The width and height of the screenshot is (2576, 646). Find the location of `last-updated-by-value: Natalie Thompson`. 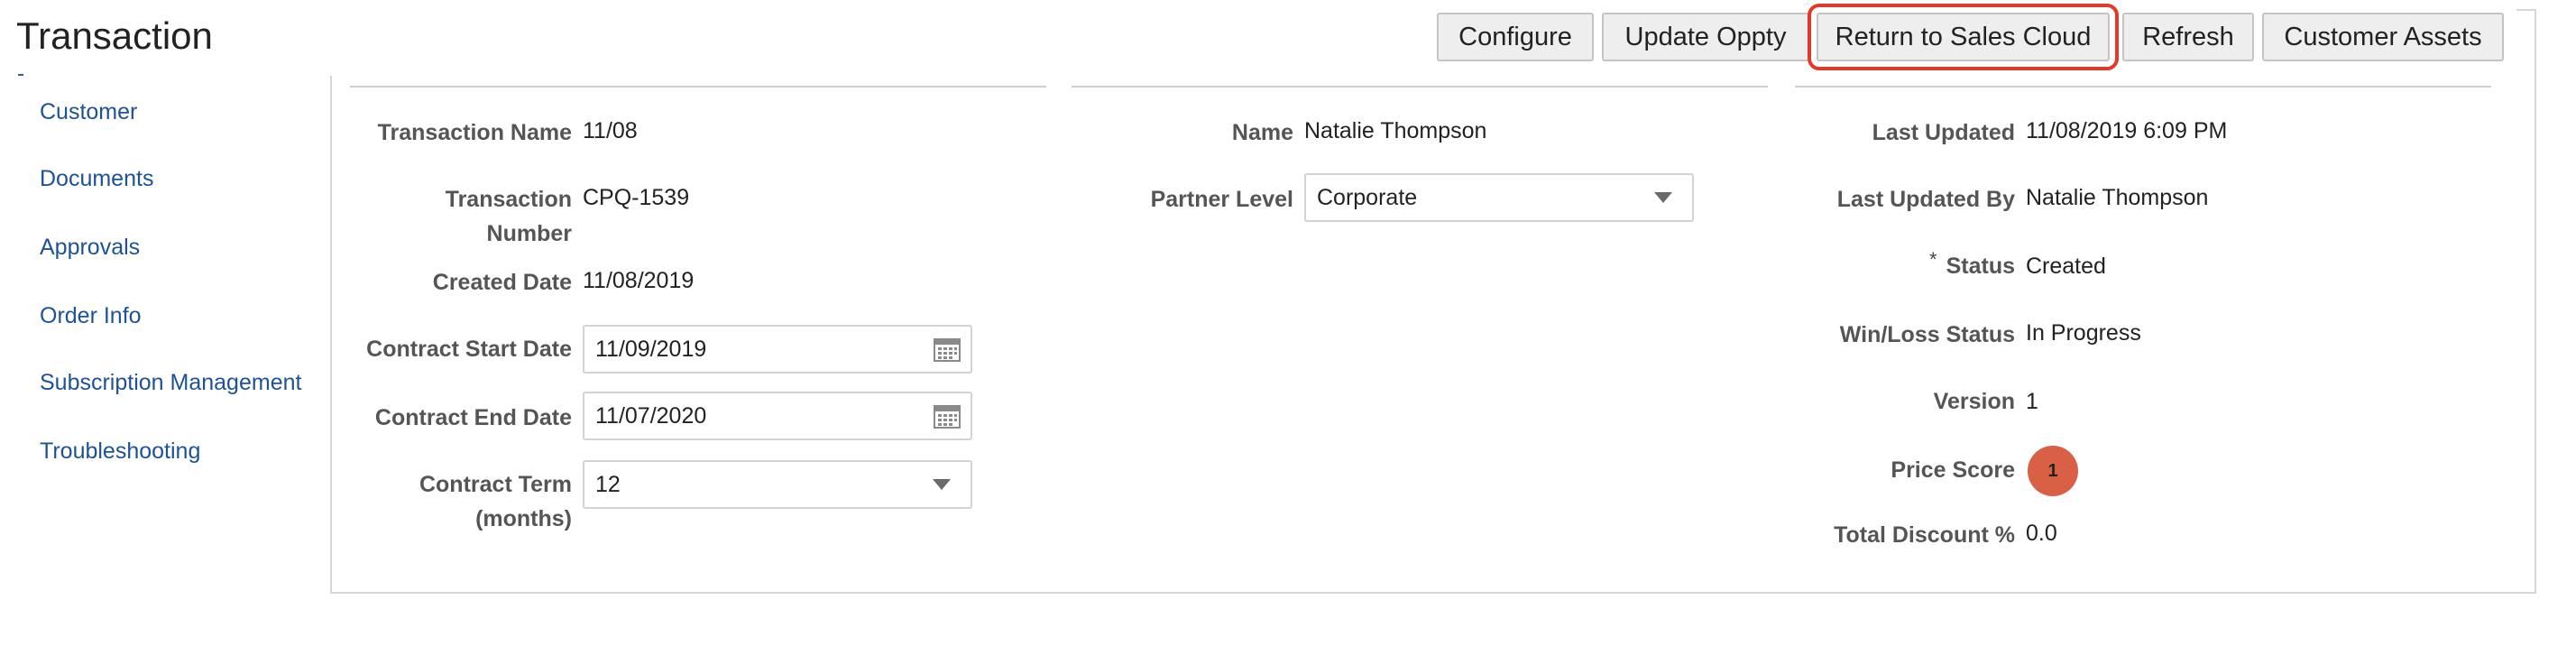

last-updated-by-value: Natalie Thompson is located at coordinates (2117, 197).